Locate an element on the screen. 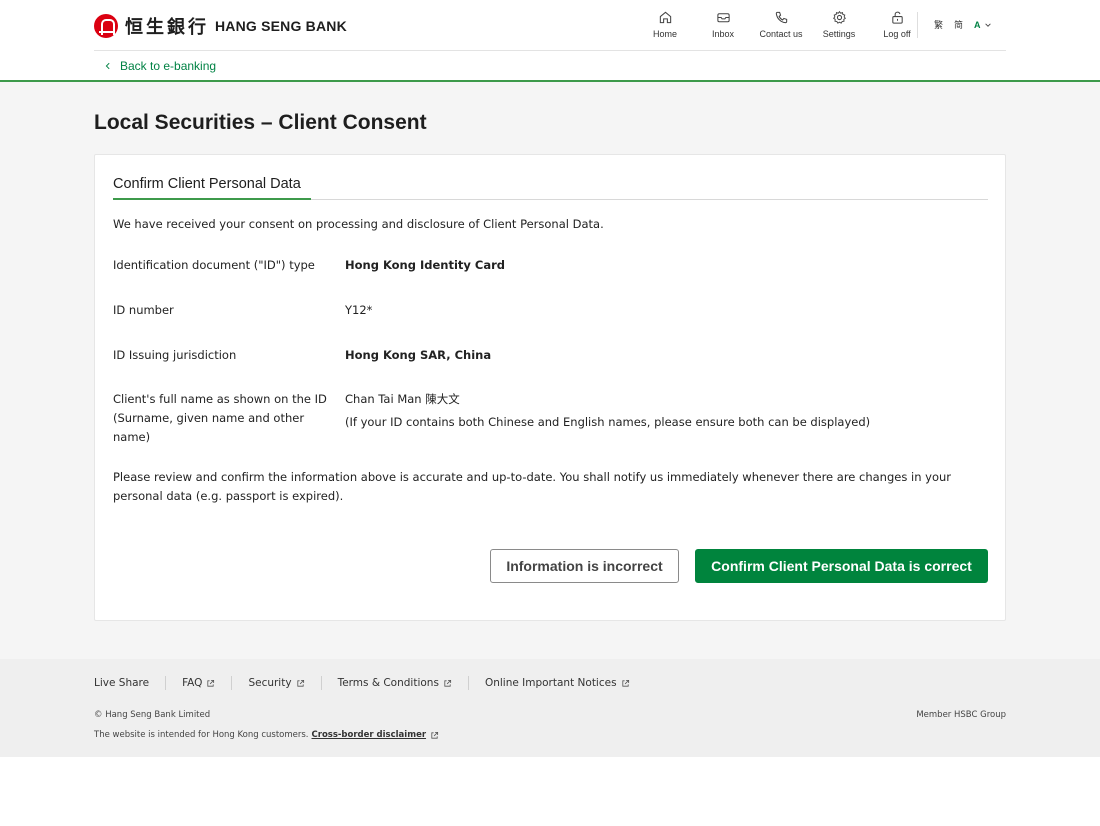  footer-link-terms: Terms & Conditions is located at coordinates (395, 683).